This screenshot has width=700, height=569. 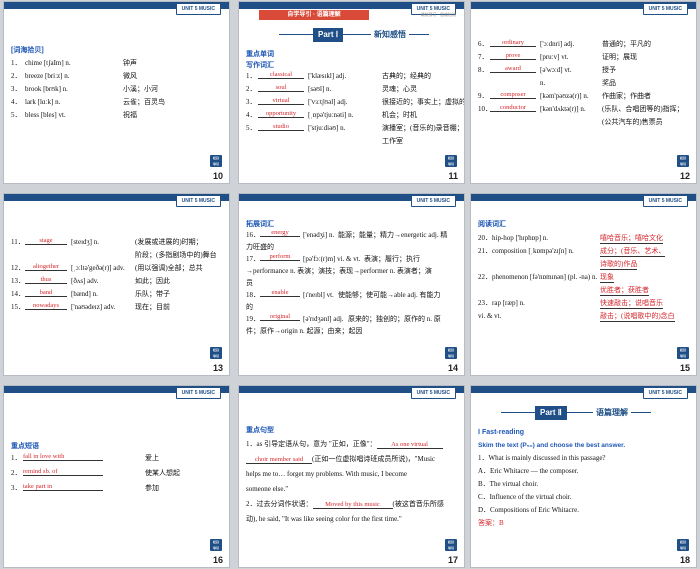 I want to click on item-number: 5．, so click(x=16, y=115).